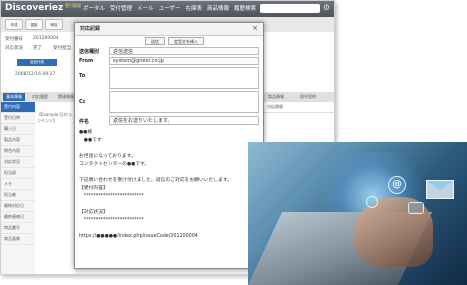 The width and height of the screenshot is (467, 285). Describe the element at coordinates (186, 41) in the screenshot. I see `insert-template-button: 定型文を挿入` at that location.